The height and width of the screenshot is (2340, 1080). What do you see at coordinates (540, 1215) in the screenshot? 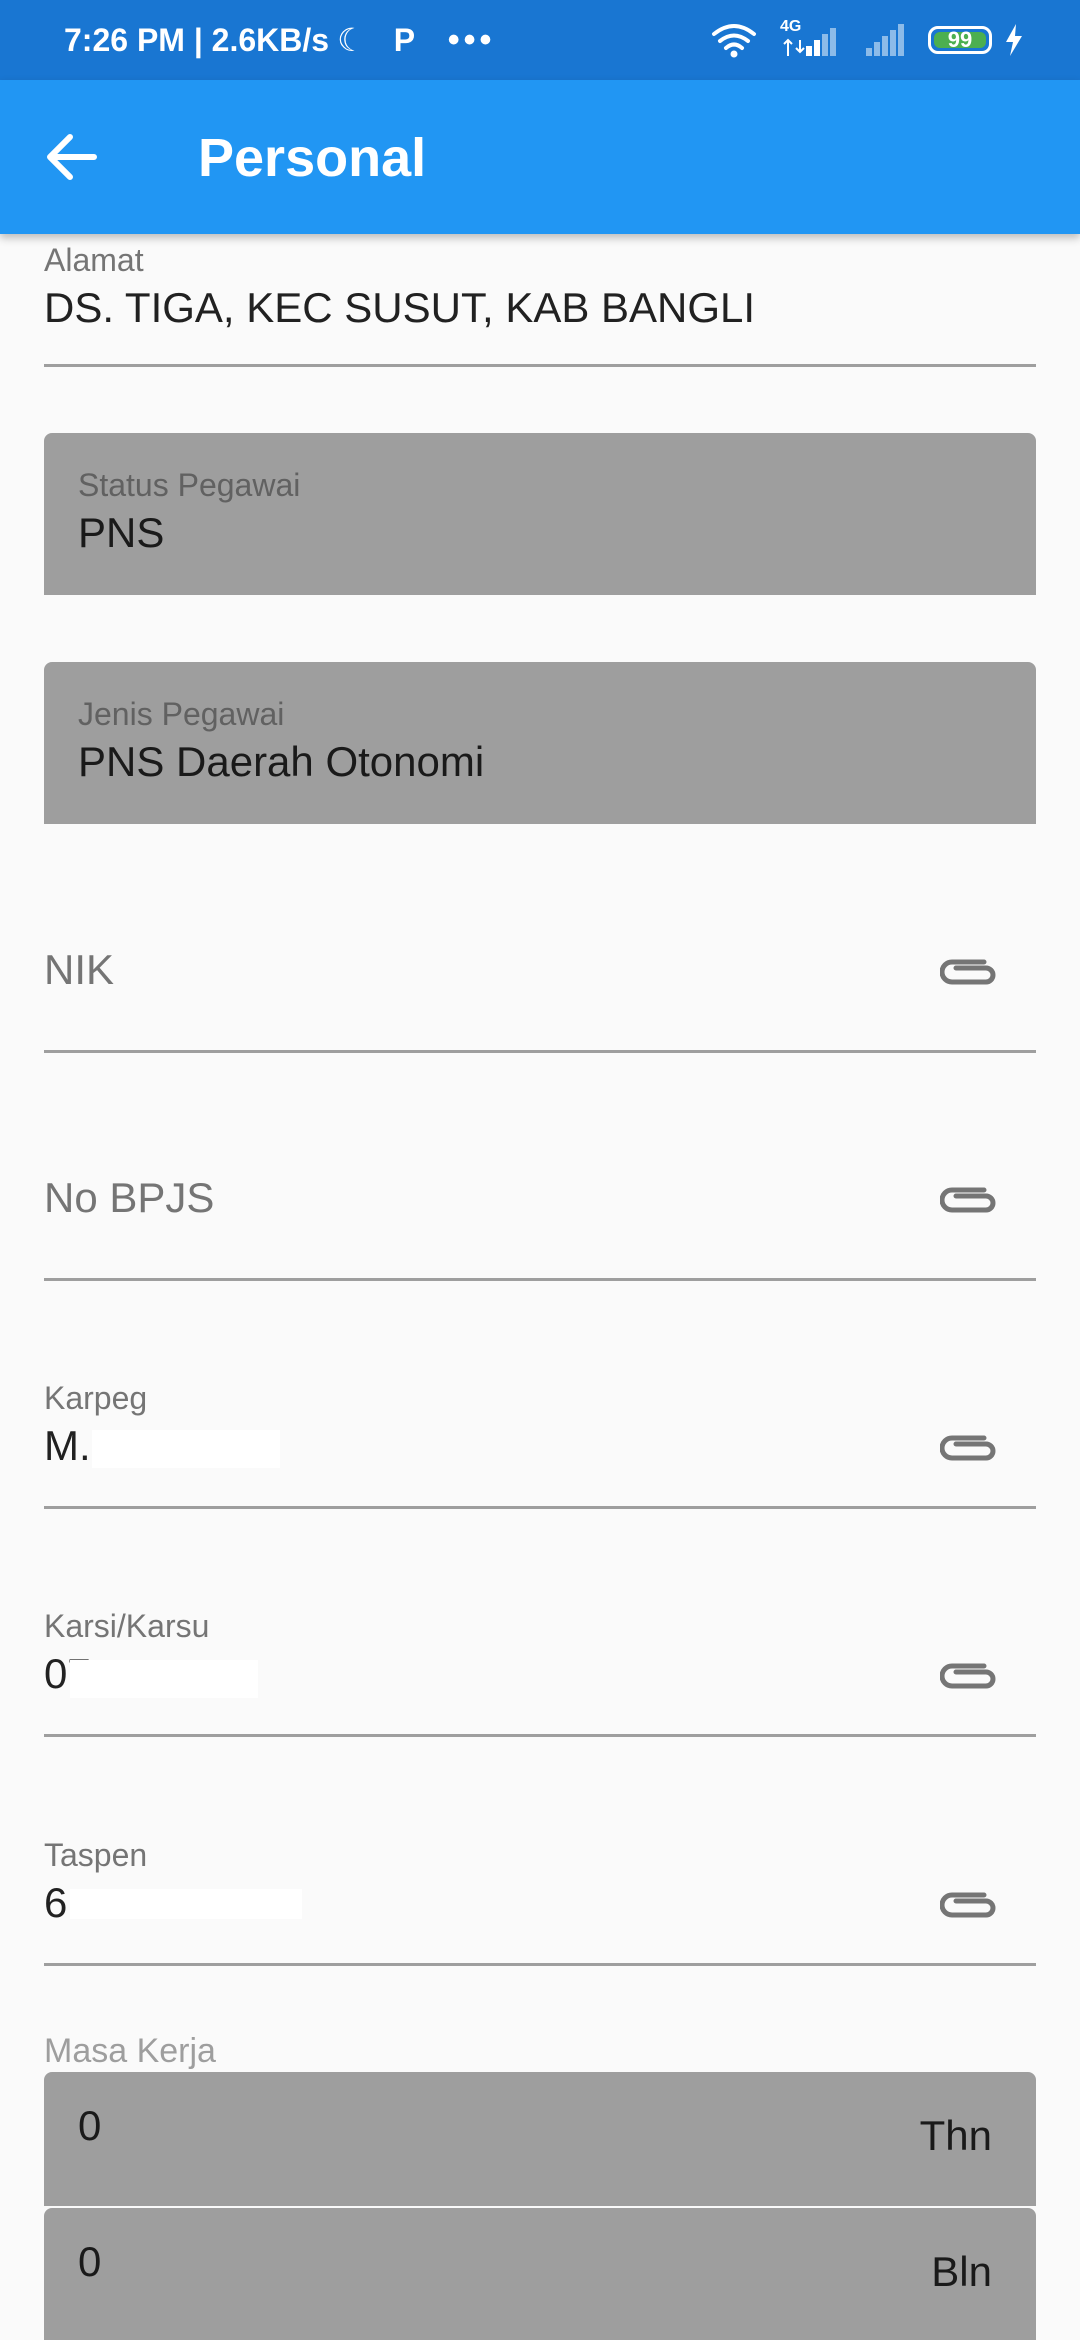
I see `no-bpjs-field: No BPJS` at bounding box center [540, 1215].